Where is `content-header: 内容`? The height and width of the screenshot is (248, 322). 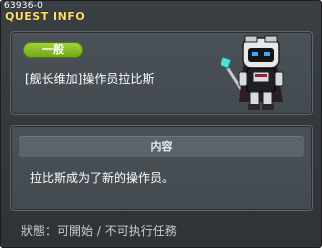 content-header: 内容 is located at coordinates (161, 146).